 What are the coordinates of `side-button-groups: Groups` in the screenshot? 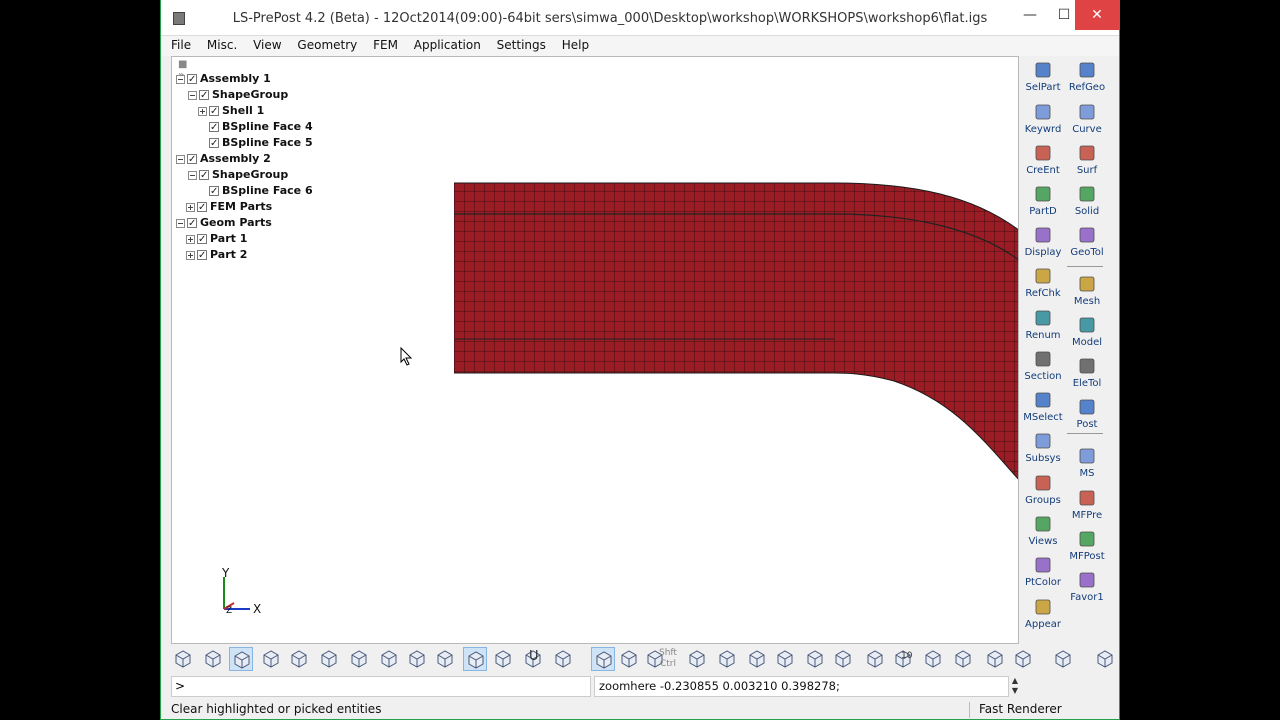 It's located at (1043, 493).